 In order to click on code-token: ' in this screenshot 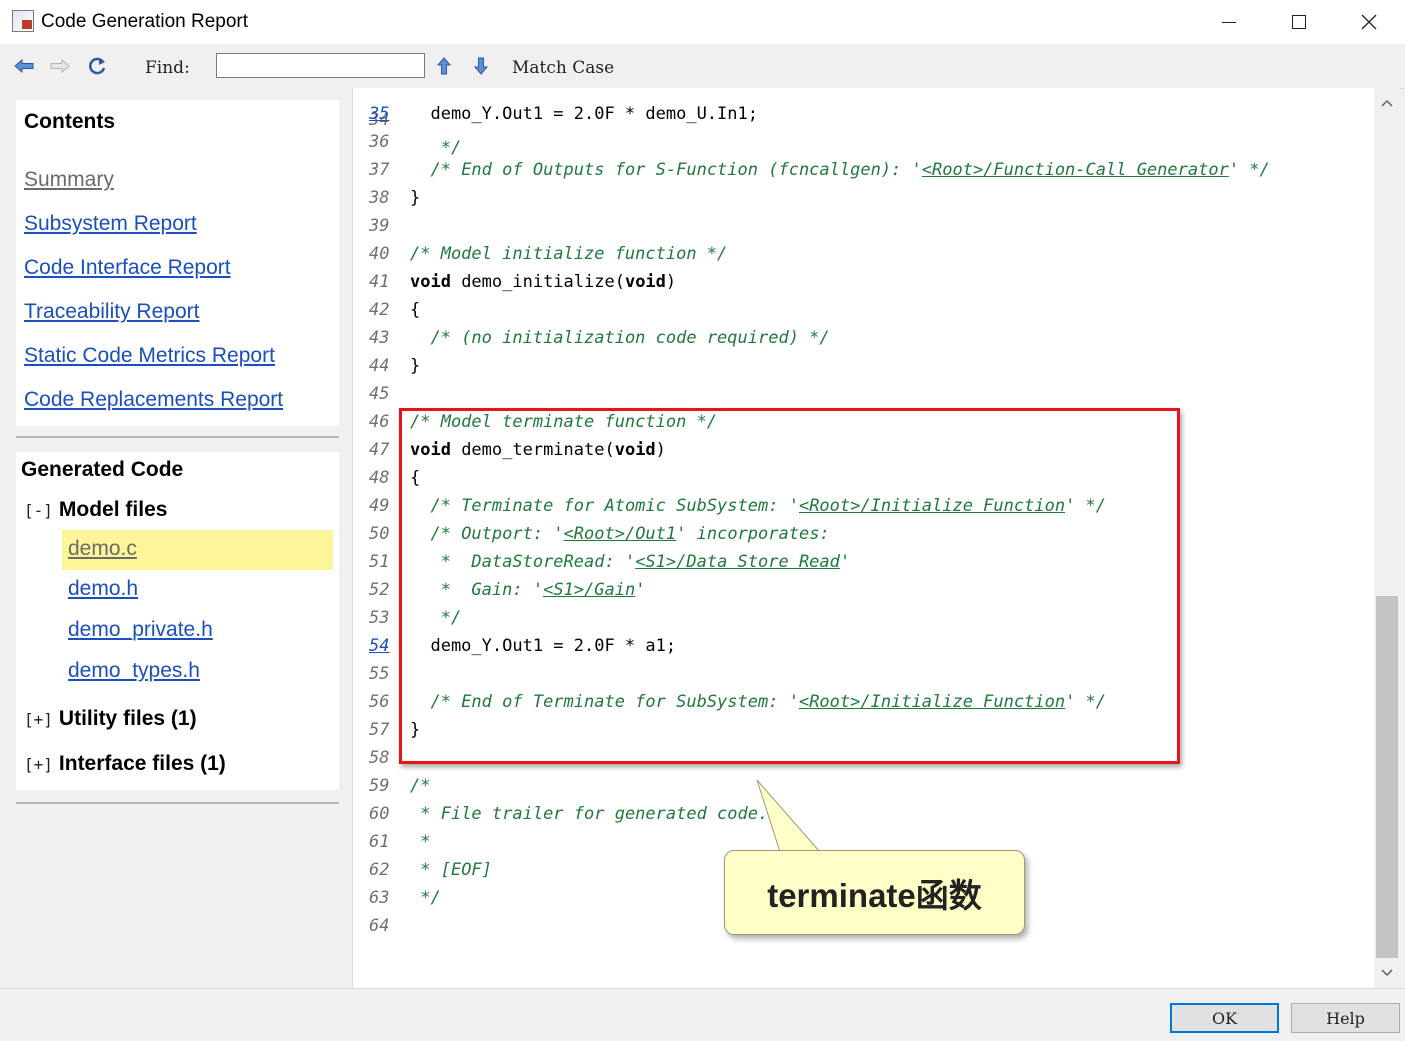, I will do `click(845, 562)`.